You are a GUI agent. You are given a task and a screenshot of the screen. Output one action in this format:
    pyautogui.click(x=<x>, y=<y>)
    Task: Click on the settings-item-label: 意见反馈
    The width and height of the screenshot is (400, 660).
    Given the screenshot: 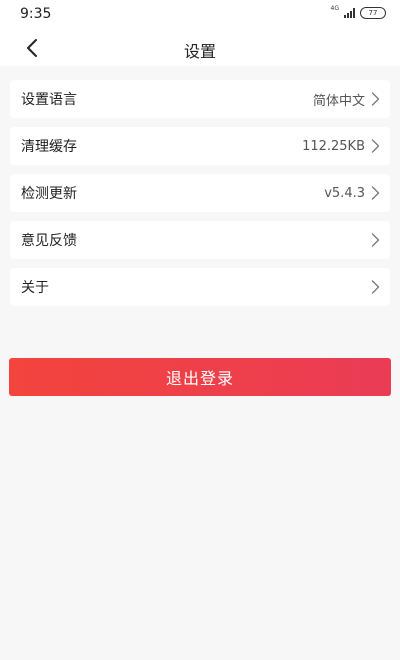 What is the action you would take?
    pyautogui.click(x=49, y=241)
    